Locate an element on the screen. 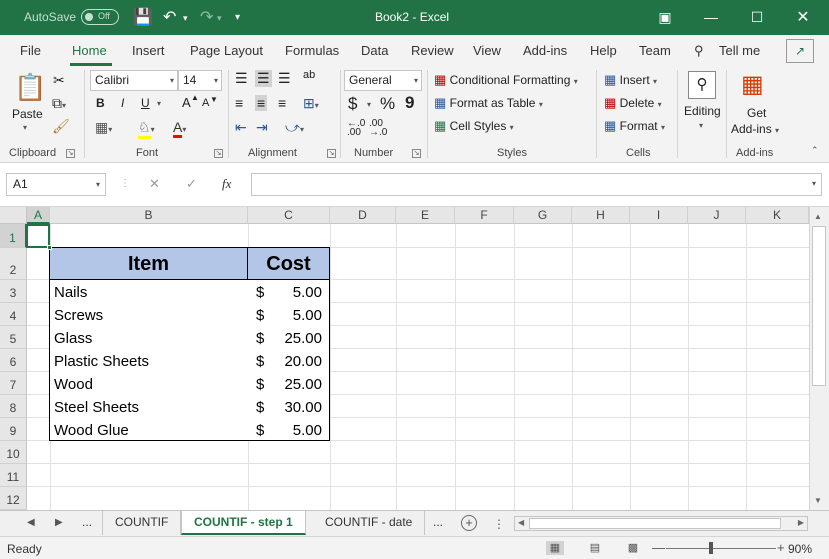  column-header-g: G is located at coordinates (543, 215).